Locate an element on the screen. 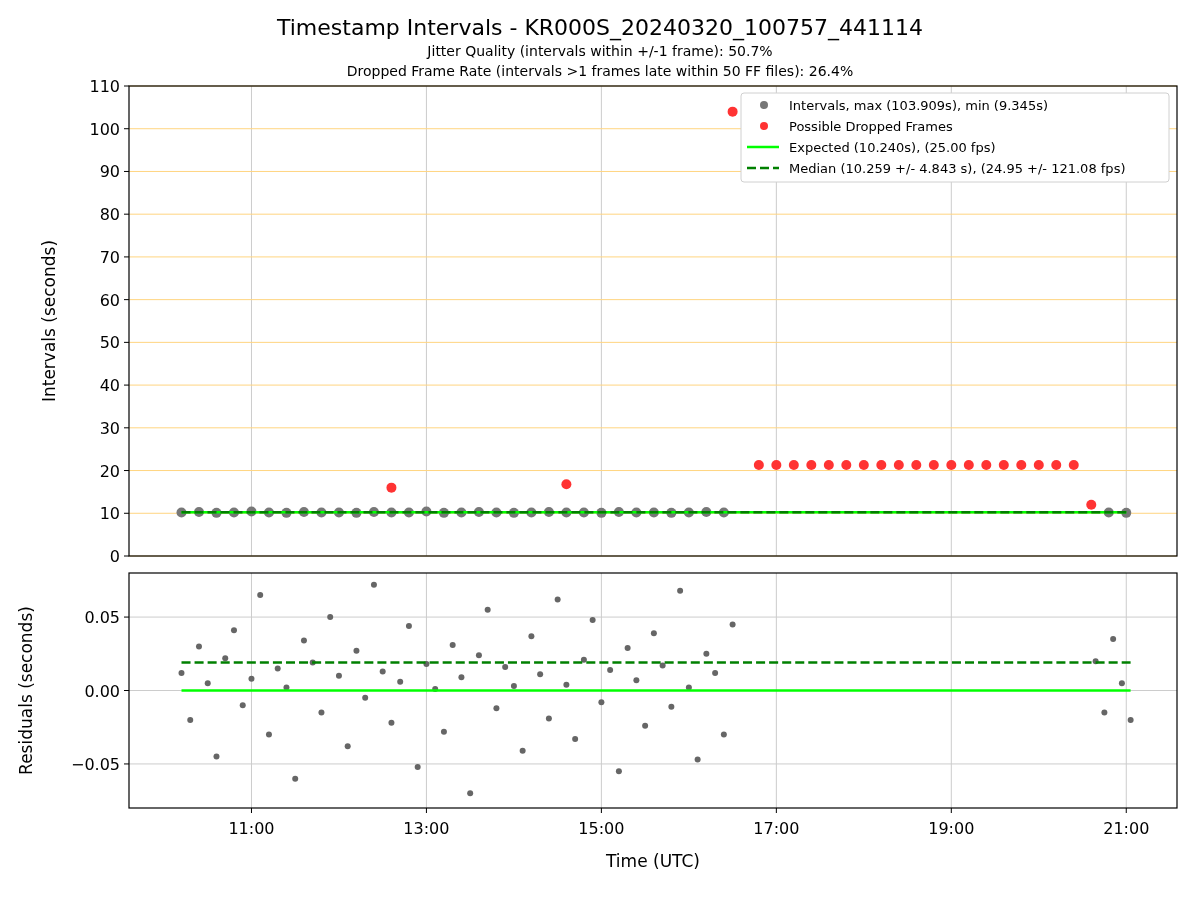 The height and width of the screenshot is (900, 1200). y-tick-label: 50 is located at coordinates (109, 343).